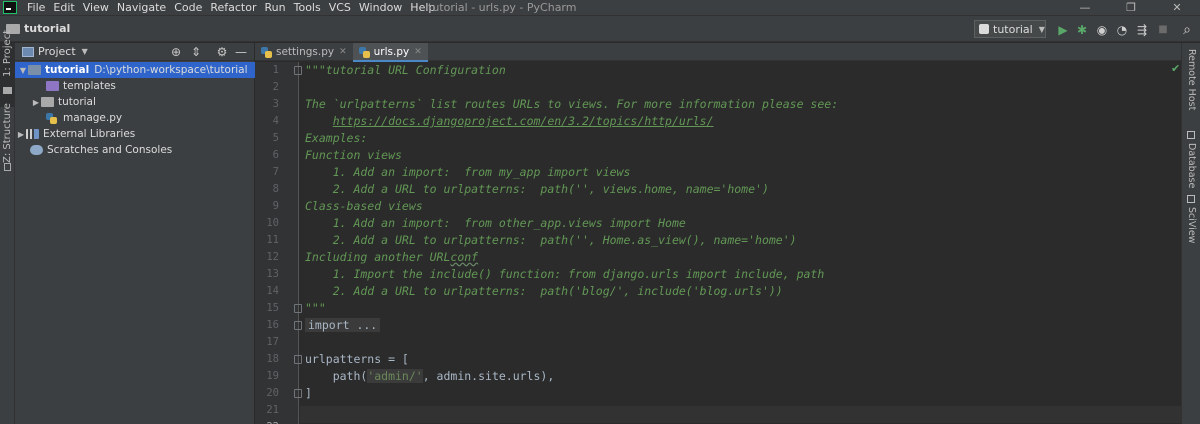  I want to click on tree-item-scratches: Scratches and Consoles, so click(135, 150).